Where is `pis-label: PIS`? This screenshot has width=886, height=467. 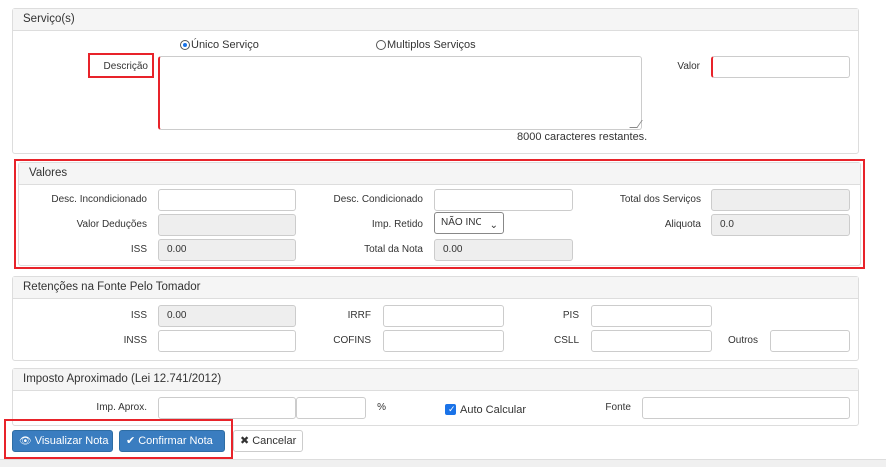 pis-label: PIS is located at coordinates (570, 315).